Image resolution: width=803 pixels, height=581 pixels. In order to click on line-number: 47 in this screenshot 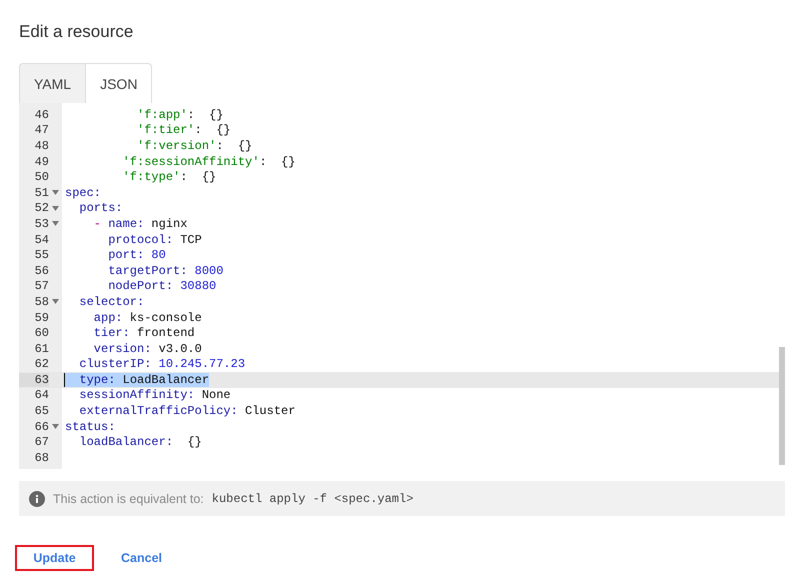, I will do `click(41, 130)`.